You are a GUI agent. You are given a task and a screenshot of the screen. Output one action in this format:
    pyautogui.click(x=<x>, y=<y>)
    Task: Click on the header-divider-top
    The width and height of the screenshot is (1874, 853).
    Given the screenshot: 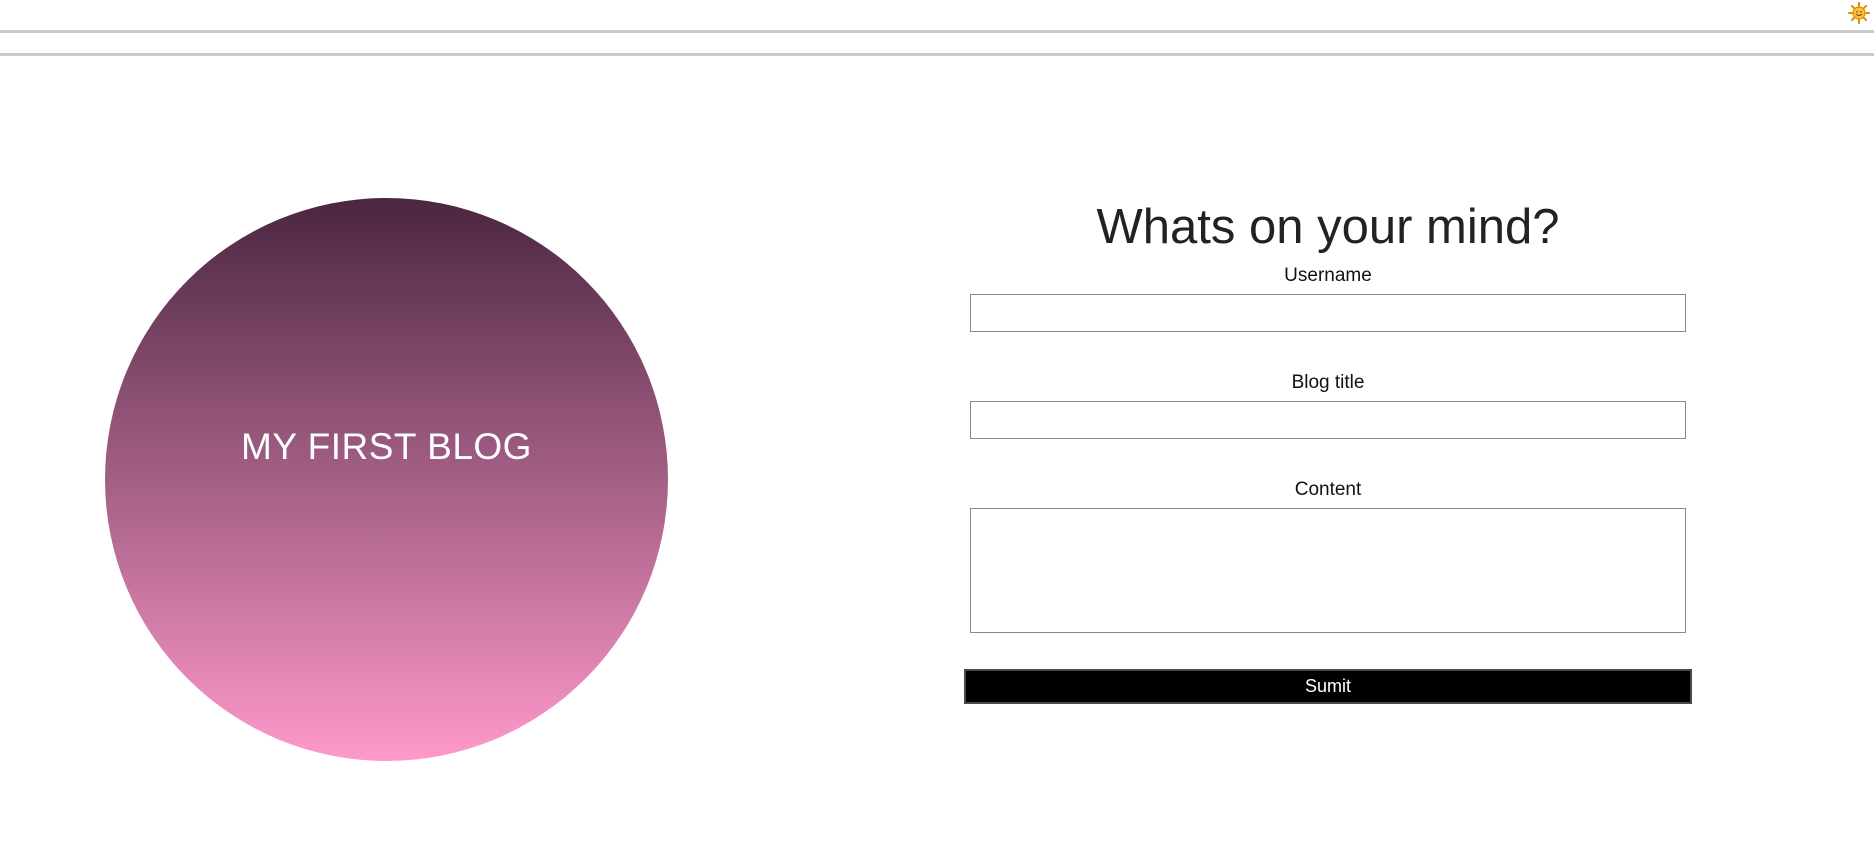 What is the action you would take?
    pyautogui.click(x=937, y=31)
    